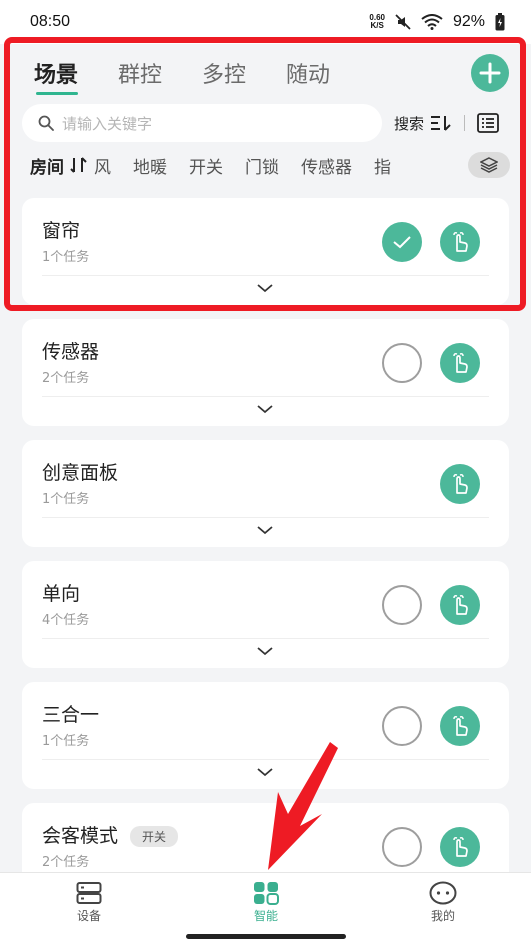 The width and height of the screenshot is (531, 944). I want to click on home-indicator, so click(266, 936).